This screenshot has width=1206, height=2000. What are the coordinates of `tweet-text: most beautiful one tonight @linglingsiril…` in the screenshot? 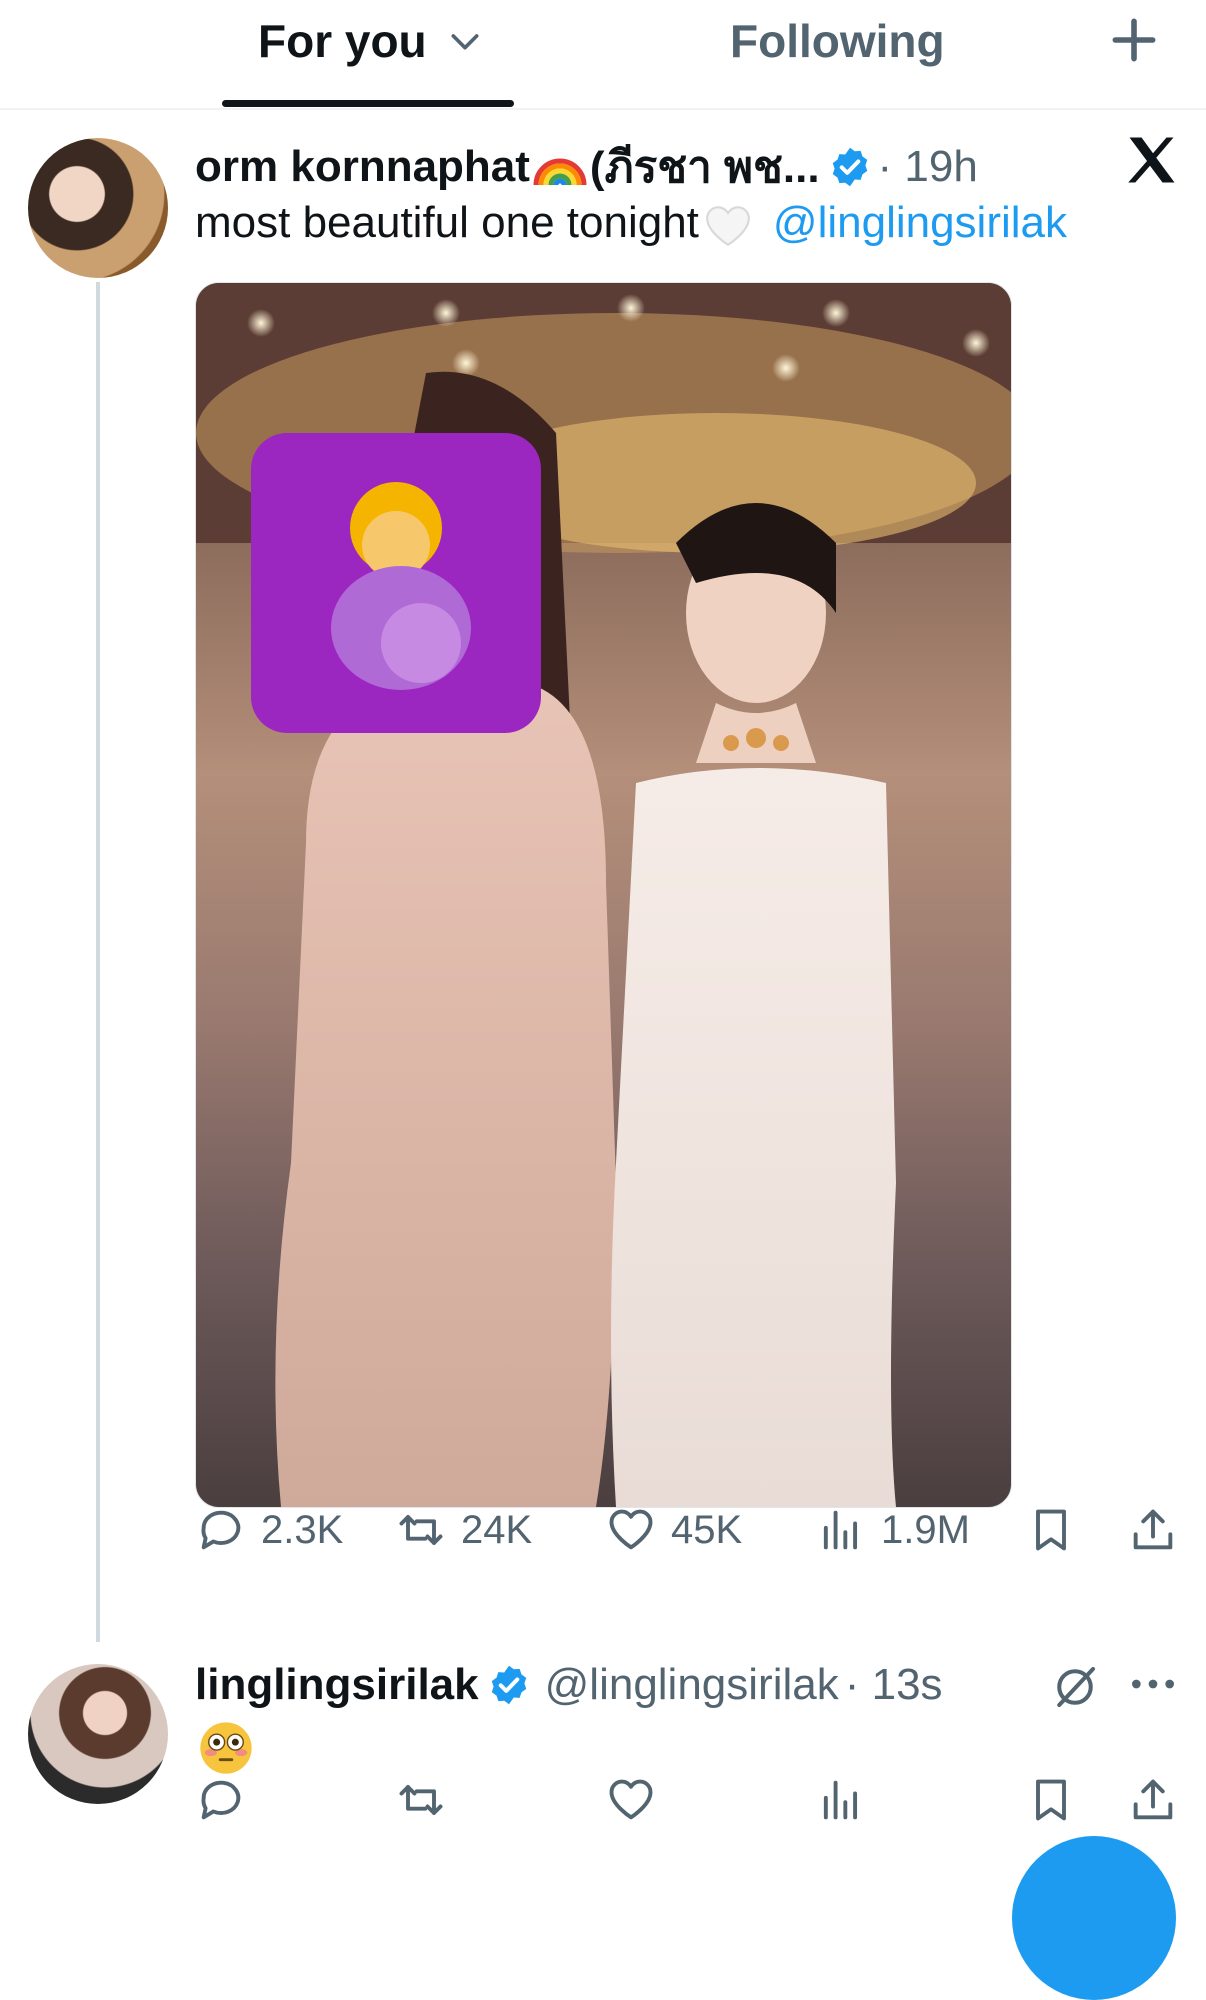 It's located at (631, 223).